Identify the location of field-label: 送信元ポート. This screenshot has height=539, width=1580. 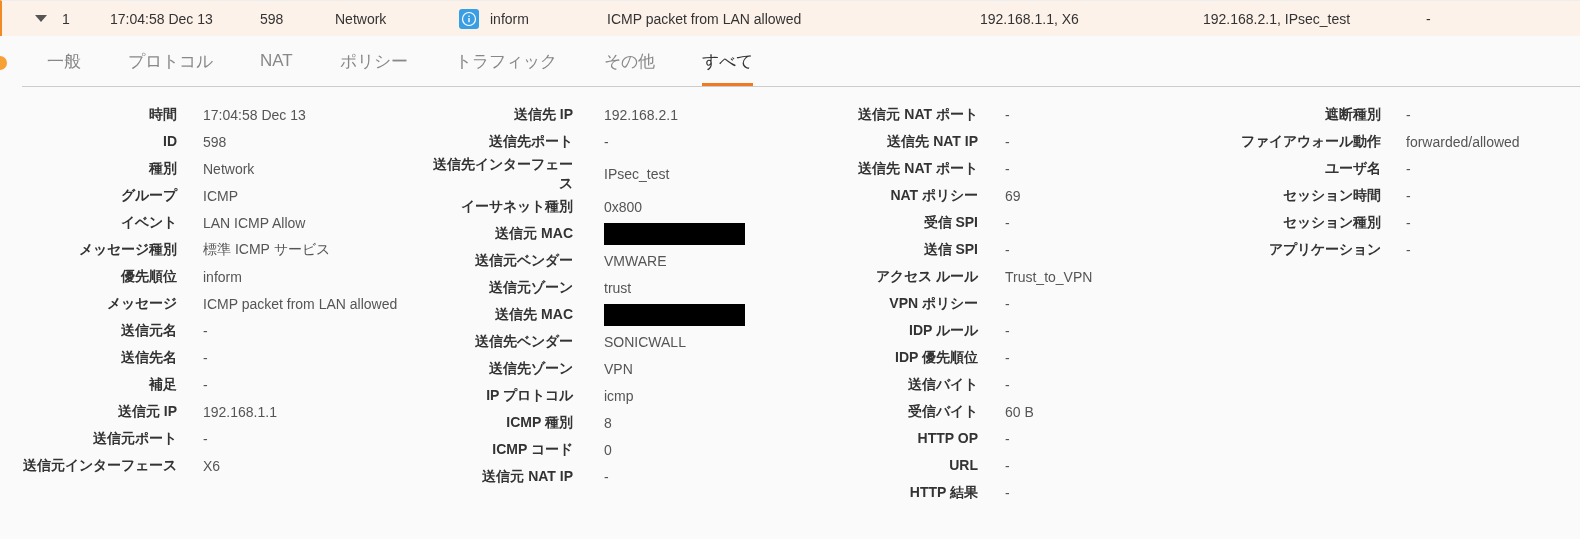
(134, 438).